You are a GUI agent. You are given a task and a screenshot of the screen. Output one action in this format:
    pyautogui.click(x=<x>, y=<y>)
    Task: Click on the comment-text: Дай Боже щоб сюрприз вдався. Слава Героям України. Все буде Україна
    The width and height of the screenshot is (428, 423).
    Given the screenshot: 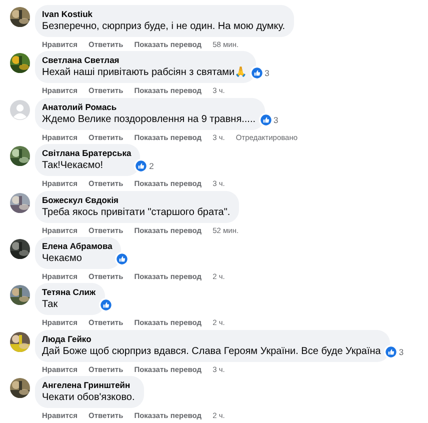 What is the action you would take?
    pyautogui.click(x=211, y=351)
    